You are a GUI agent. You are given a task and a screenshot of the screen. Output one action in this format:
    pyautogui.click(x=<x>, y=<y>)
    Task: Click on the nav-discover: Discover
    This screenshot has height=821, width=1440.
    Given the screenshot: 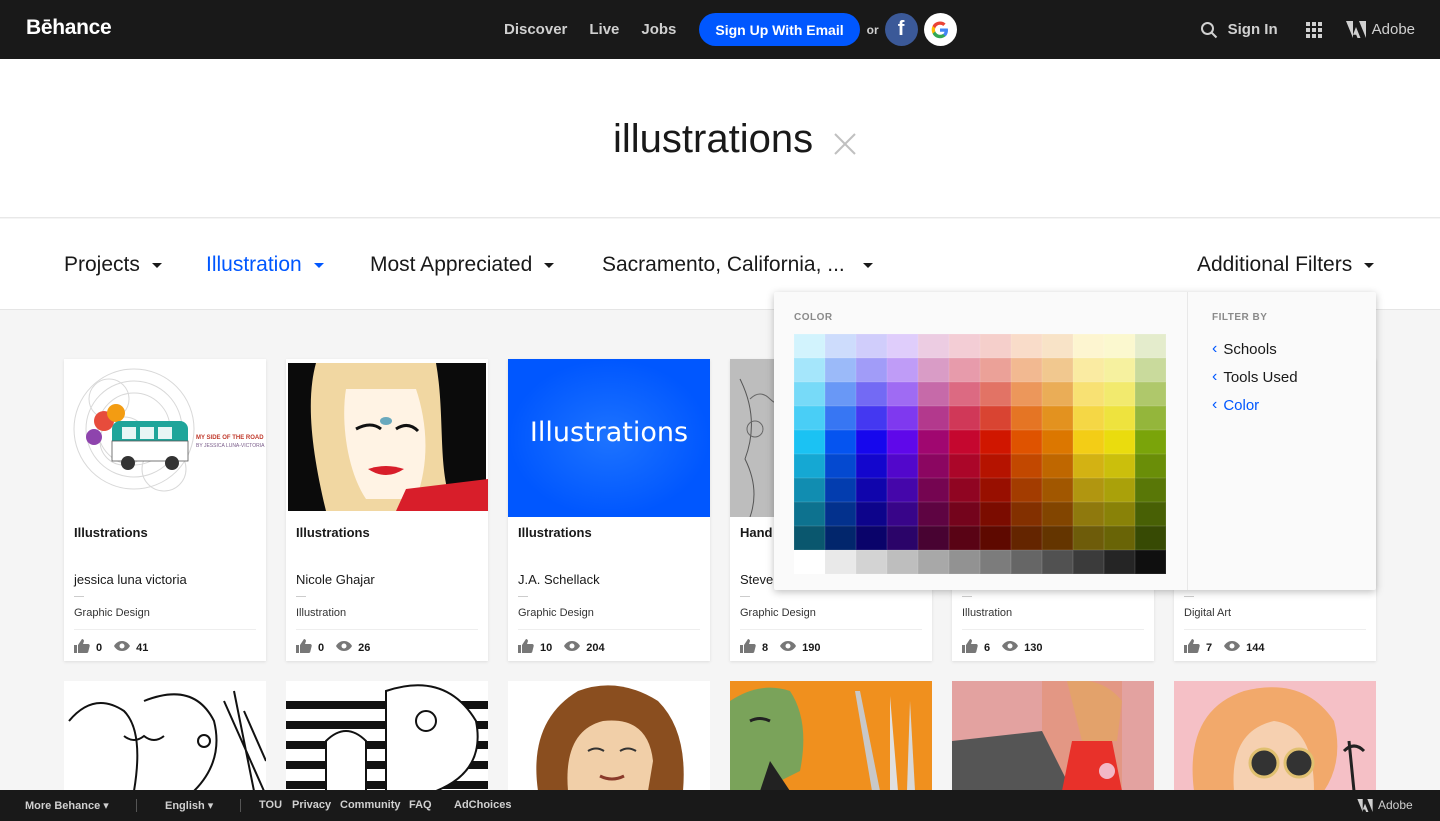 What is the action you would take?
    pyautogui.click(x=535, y=29)
    